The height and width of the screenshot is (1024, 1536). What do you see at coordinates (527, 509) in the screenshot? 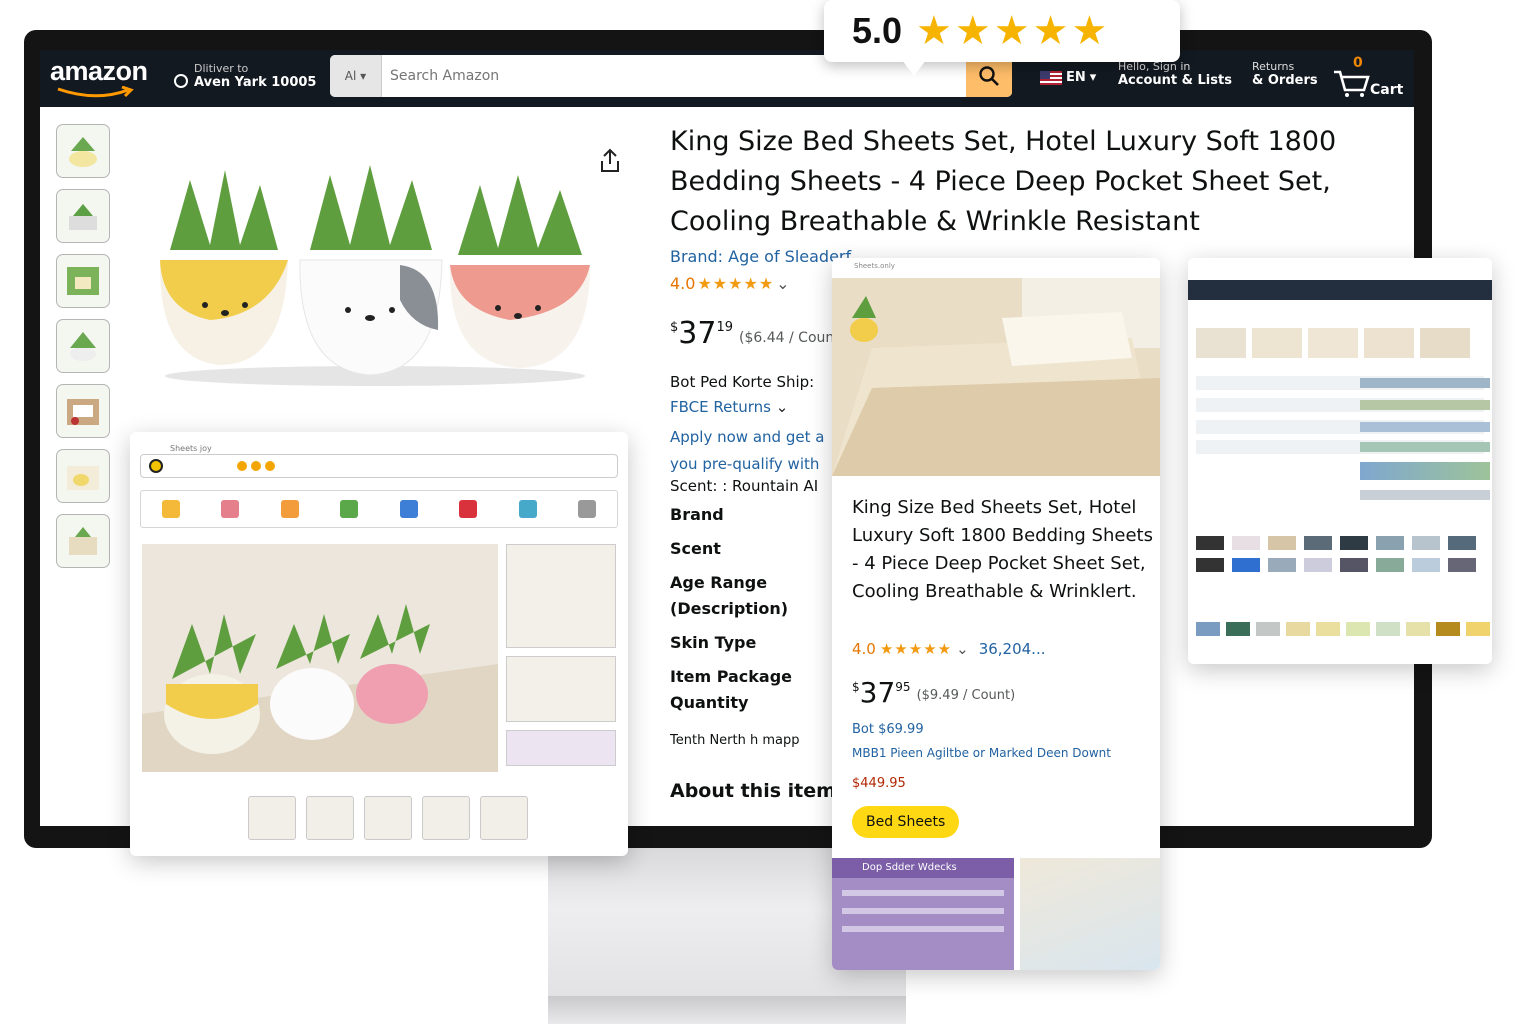
I see `image-icon` at bounding box center [527, 509].